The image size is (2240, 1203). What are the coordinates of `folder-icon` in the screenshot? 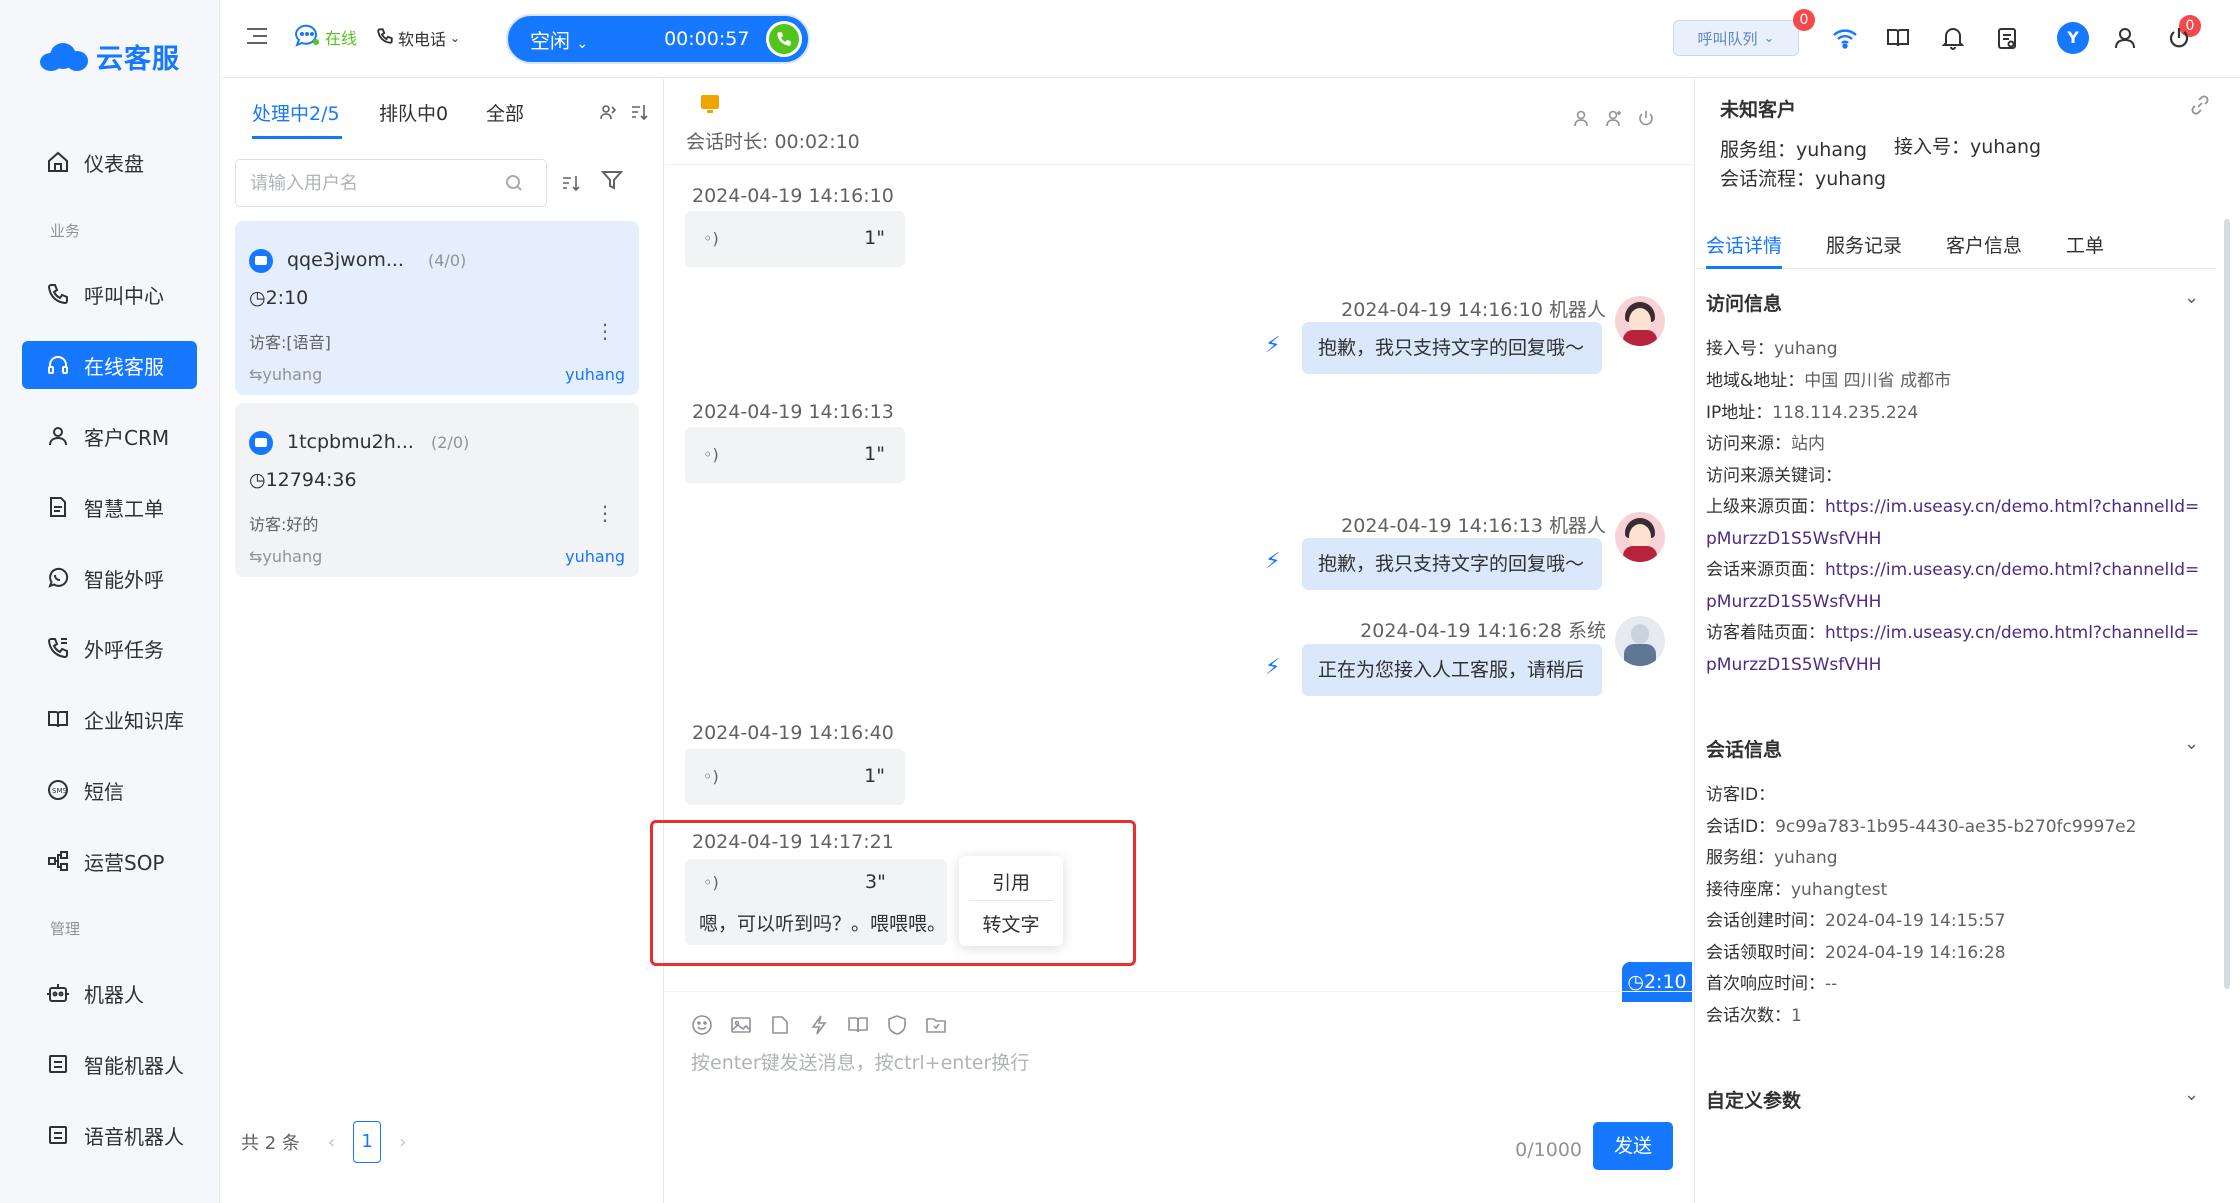 It's located at (936, 1025).